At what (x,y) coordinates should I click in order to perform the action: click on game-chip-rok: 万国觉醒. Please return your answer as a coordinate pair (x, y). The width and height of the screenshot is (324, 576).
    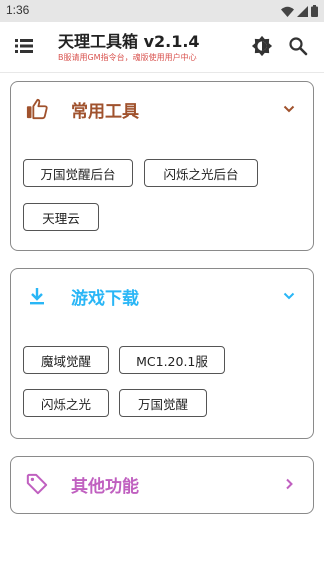
    Looking at the image, I should click on (163, 403).